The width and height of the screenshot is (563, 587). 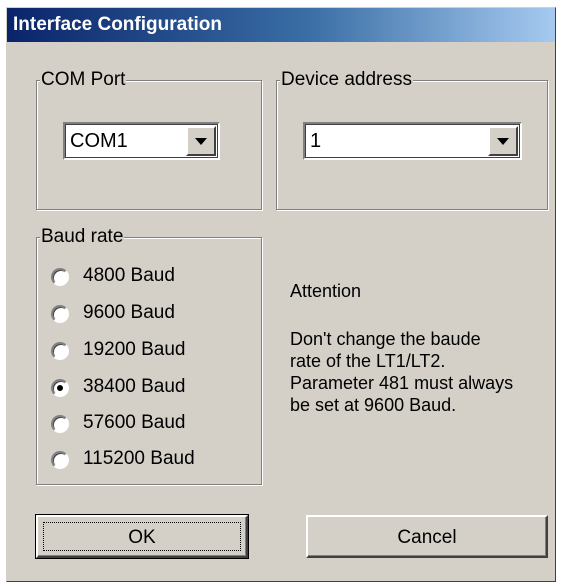 I want to click on com-port-select: COM1, so click(x=141, y=141).